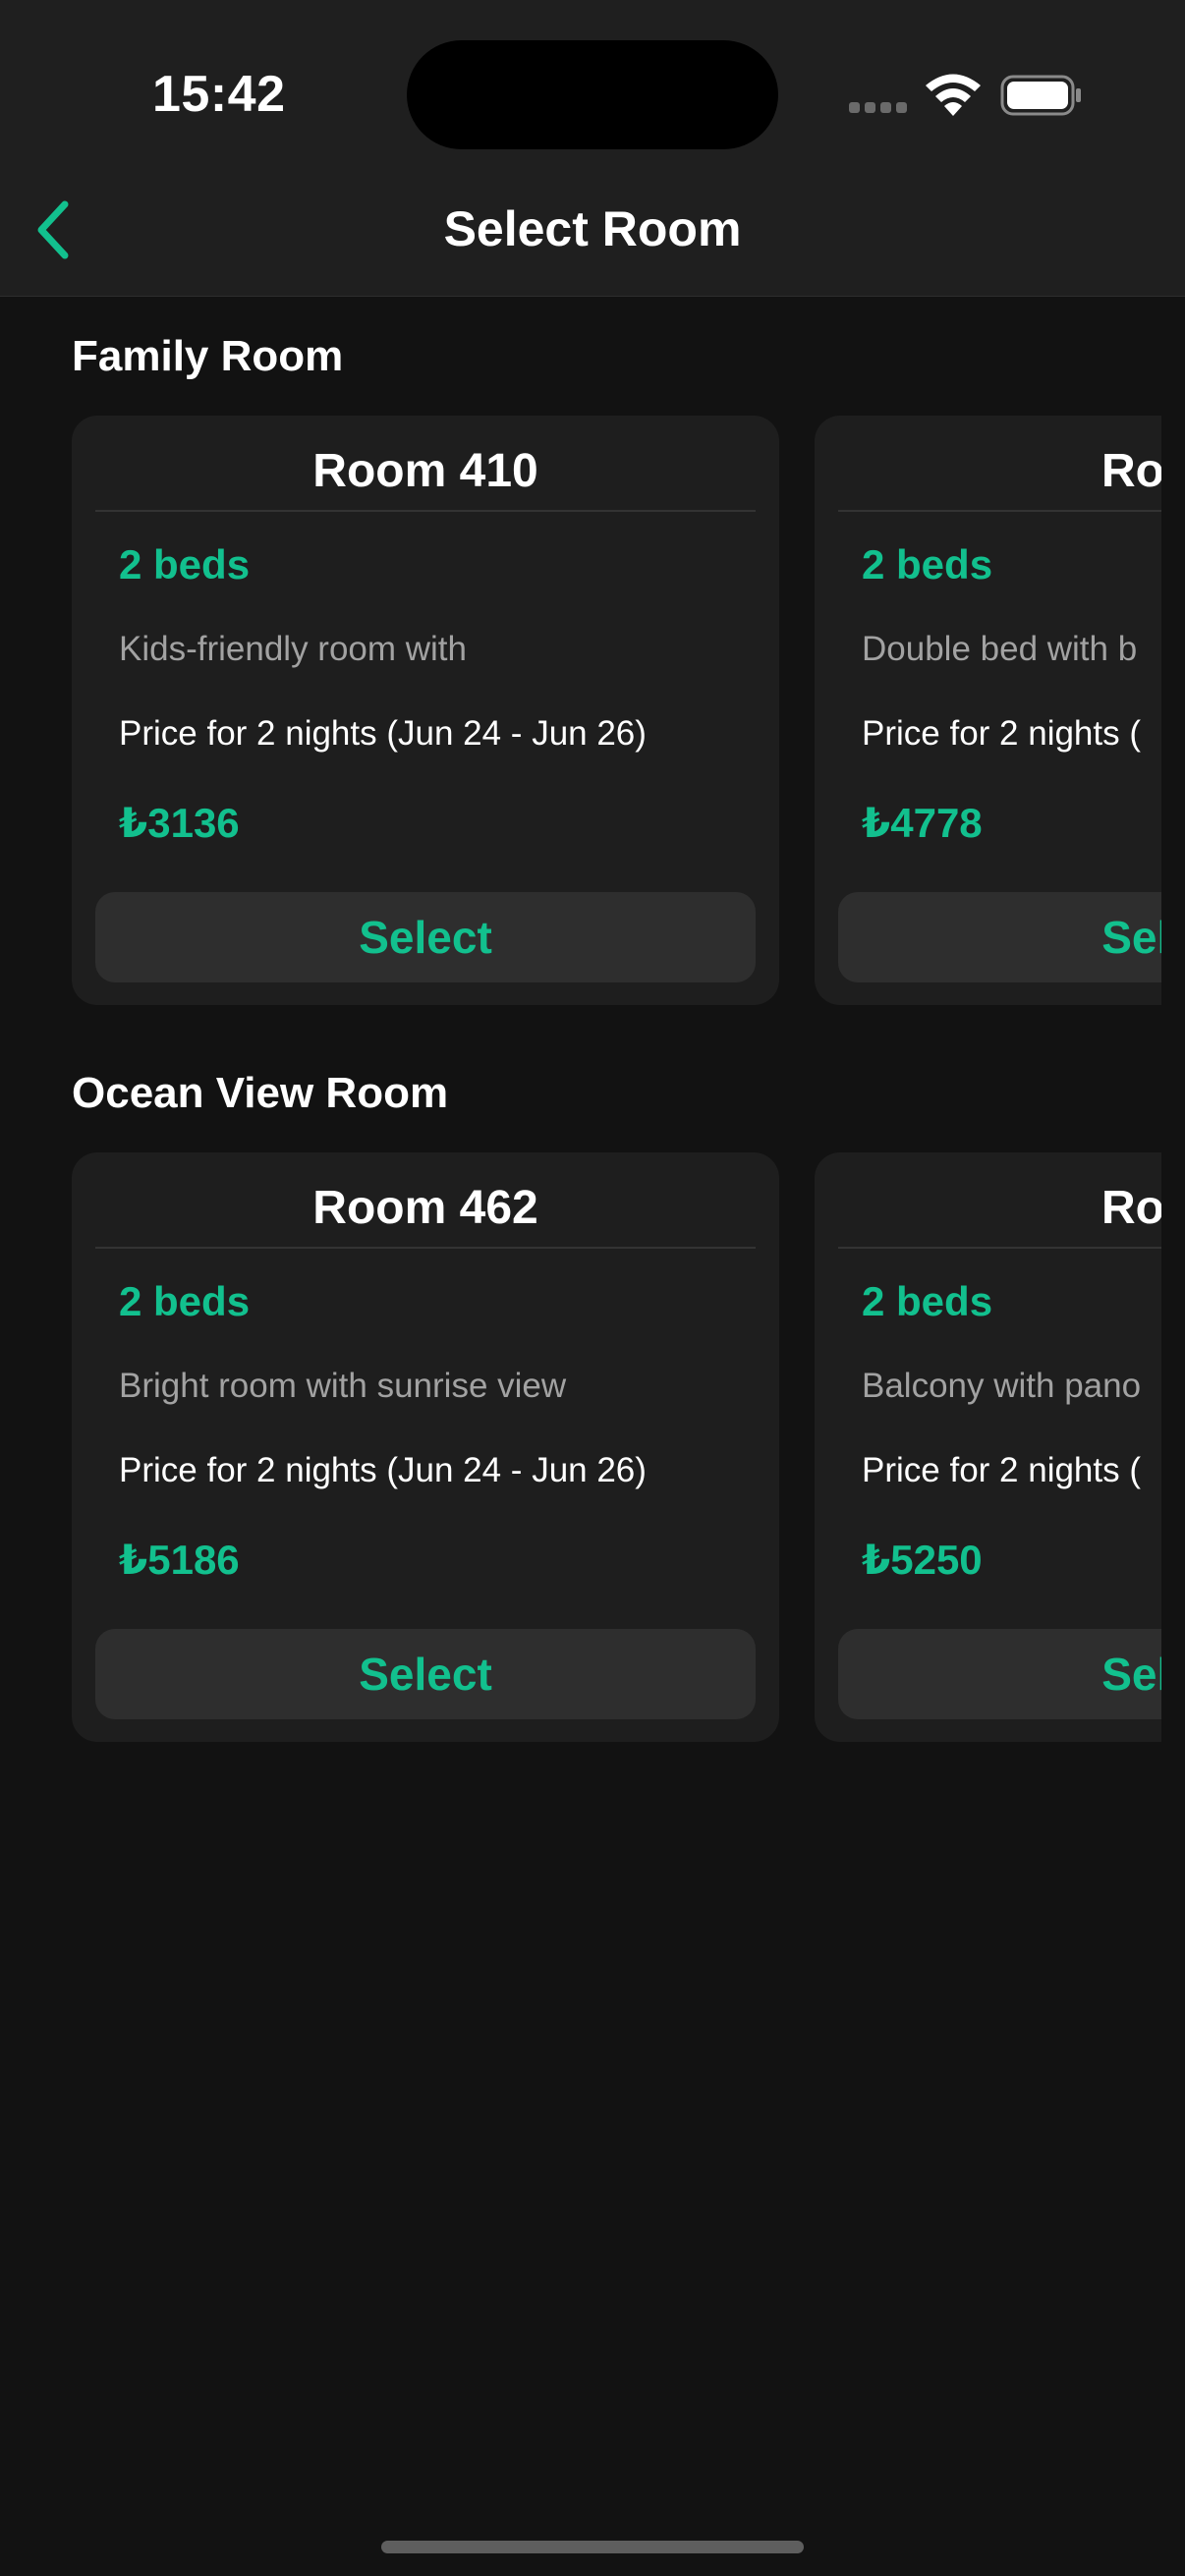  Describe the element at coordinates (426, 1200) in the screenshot. I see `room-name: Room 462` at that location.